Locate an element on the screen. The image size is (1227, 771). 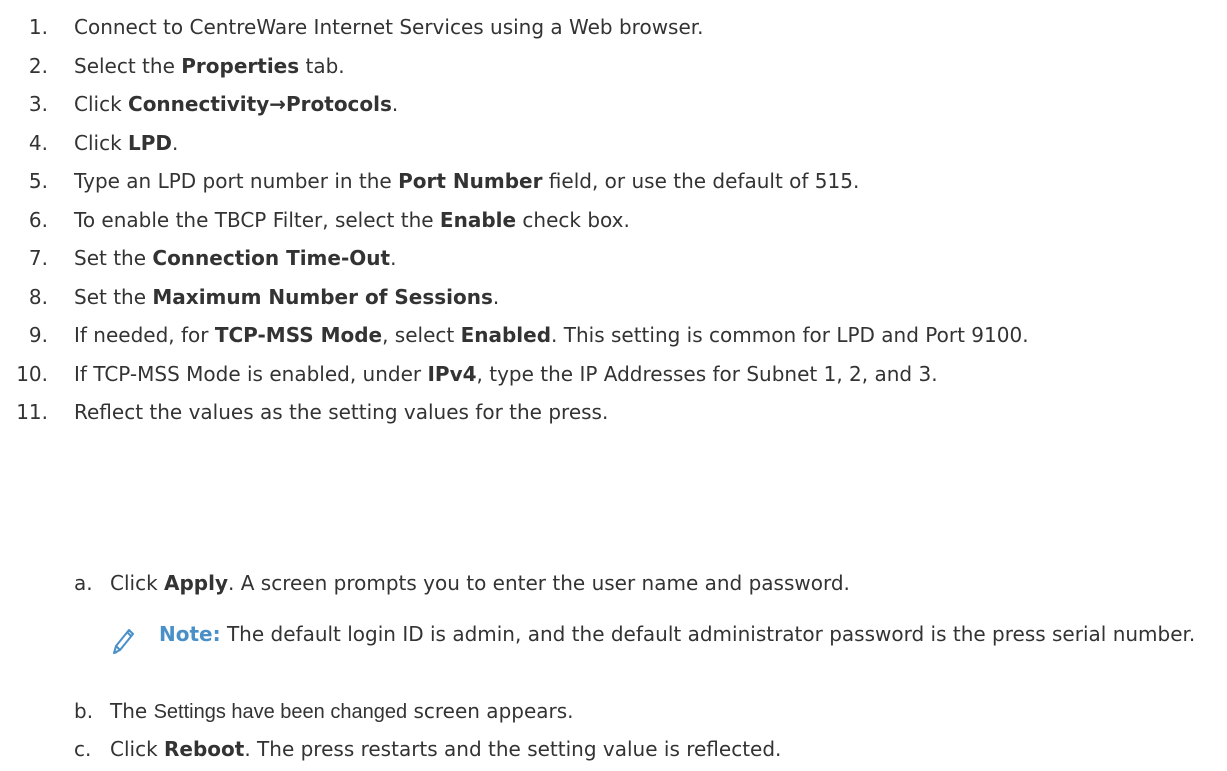
step-number: 11. is located at coordinates (32, 412).